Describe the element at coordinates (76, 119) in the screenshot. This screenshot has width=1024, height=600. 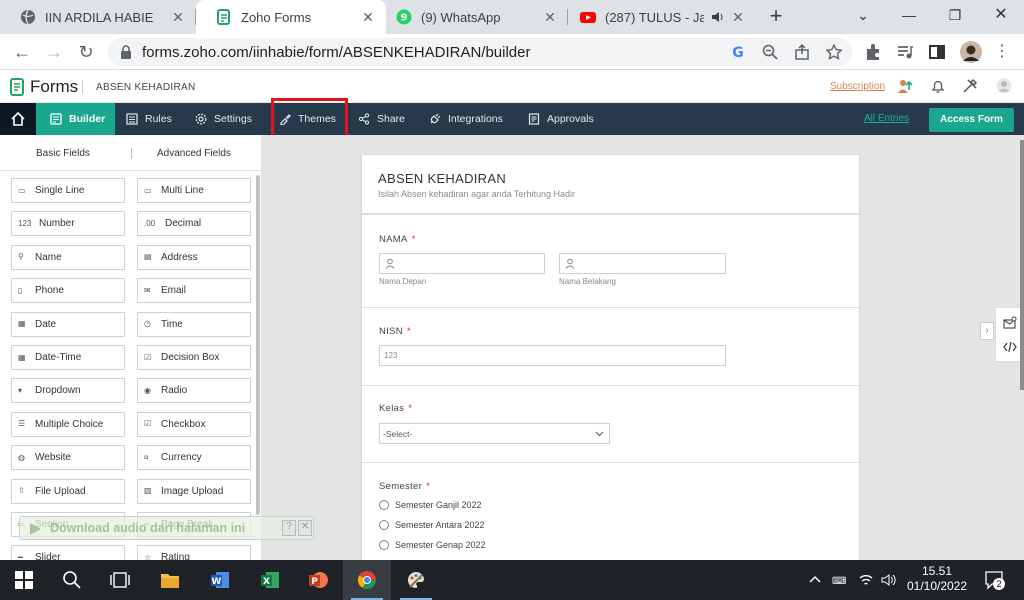
I see `nav-builder: Builder` at that location.